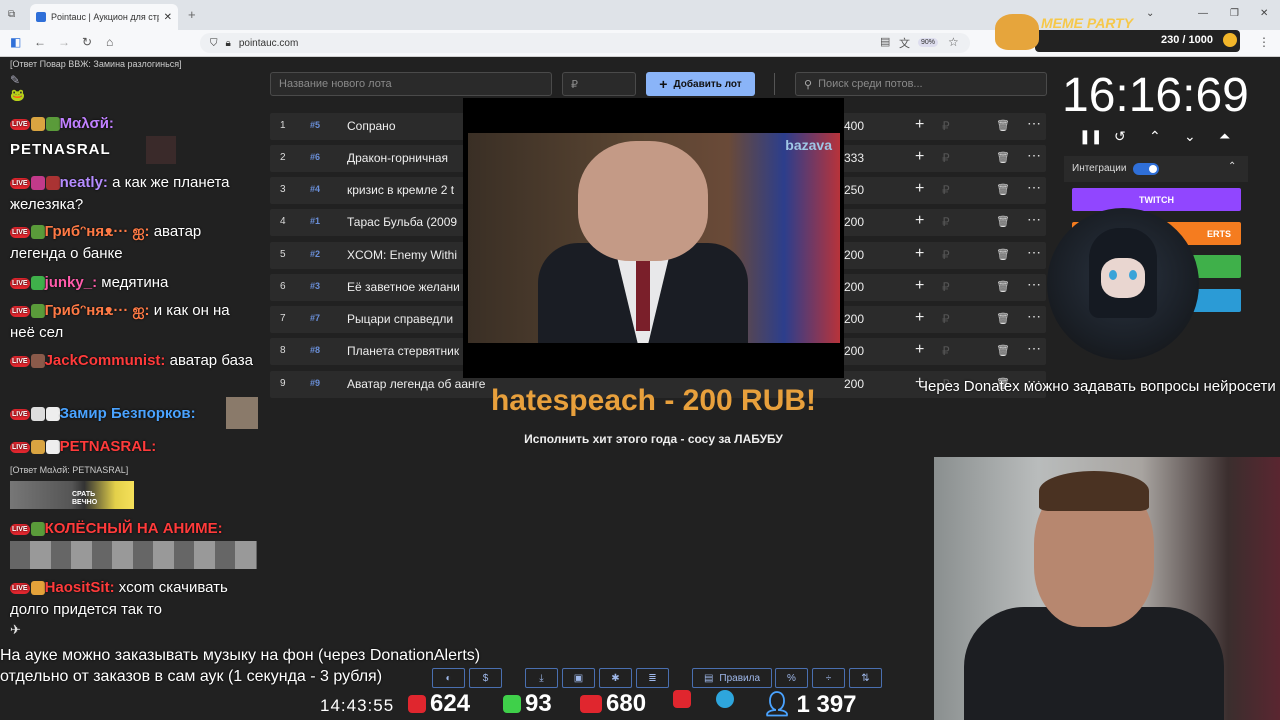  I want to click on home-icon: ⌂, so click(109, 42).